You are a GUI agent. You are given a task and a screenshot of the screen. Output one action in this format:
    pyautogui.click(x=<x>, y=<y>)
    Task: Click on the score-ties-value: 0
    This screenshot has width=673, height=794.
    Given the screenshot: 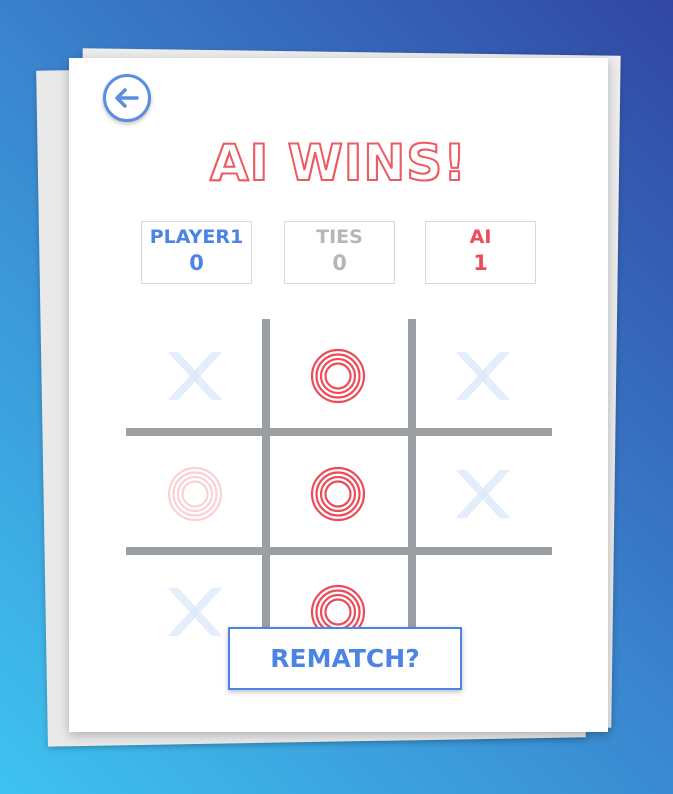 What is the action you would take?
    pyautogui.click(x=339, y=263)
    